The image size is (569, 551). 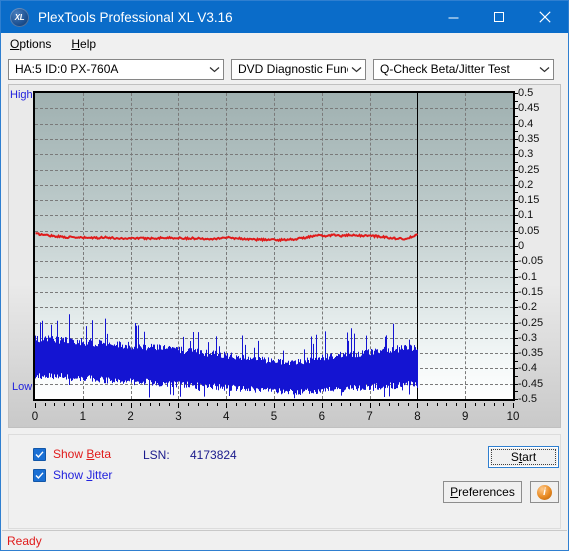 What do you see at coordinates (21, 95) in the screenshot?
I see `chart-high-label: High` at bounding box center [21, 95].